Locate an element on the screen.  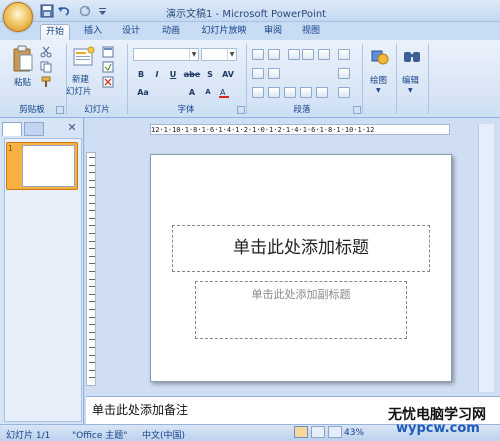
office-button is located at coordinates (18, 17).